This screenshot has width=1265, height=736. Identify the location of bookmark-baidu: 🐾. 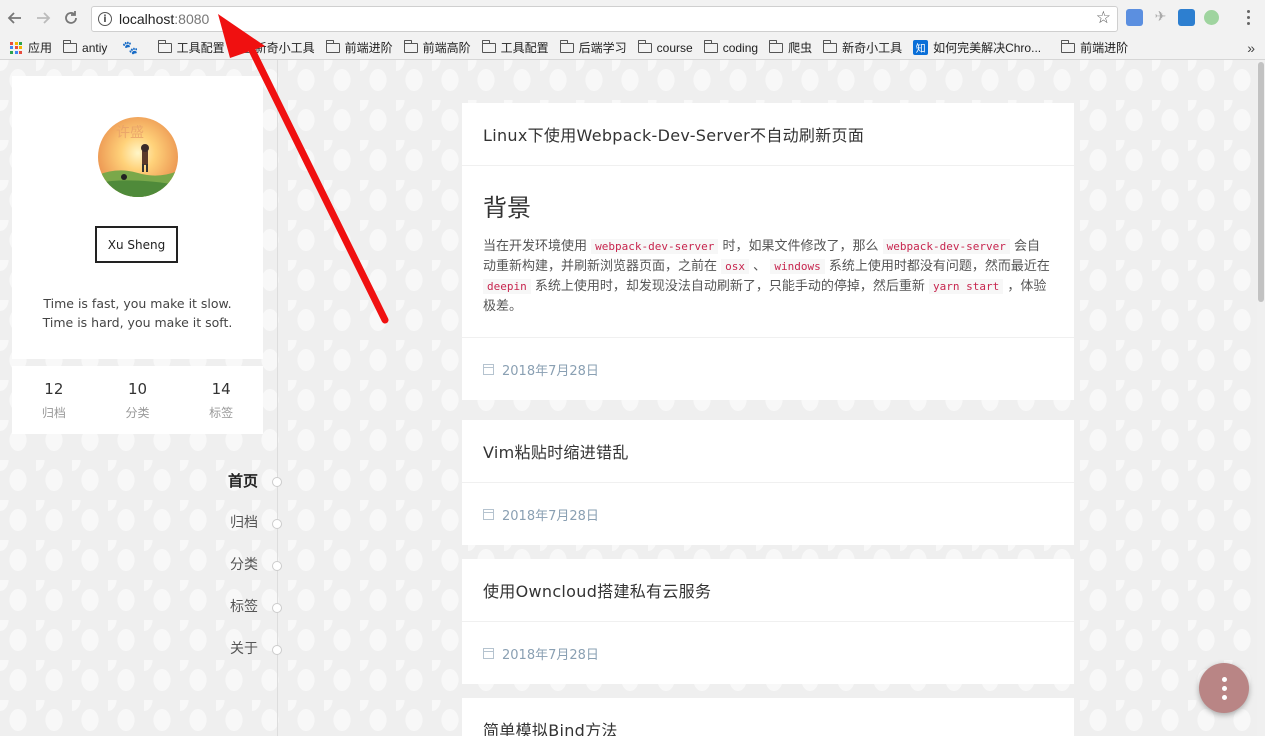
(132, 48).